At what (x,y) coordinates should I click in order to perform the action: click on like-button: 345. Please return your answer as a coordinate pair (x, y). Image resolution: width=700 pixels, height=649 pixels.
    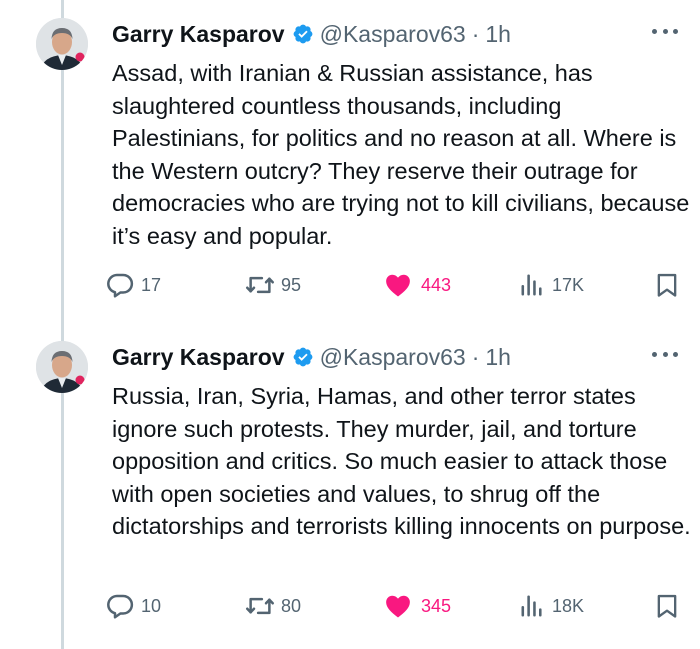
    Looking at the image, I should click on (417, 606).